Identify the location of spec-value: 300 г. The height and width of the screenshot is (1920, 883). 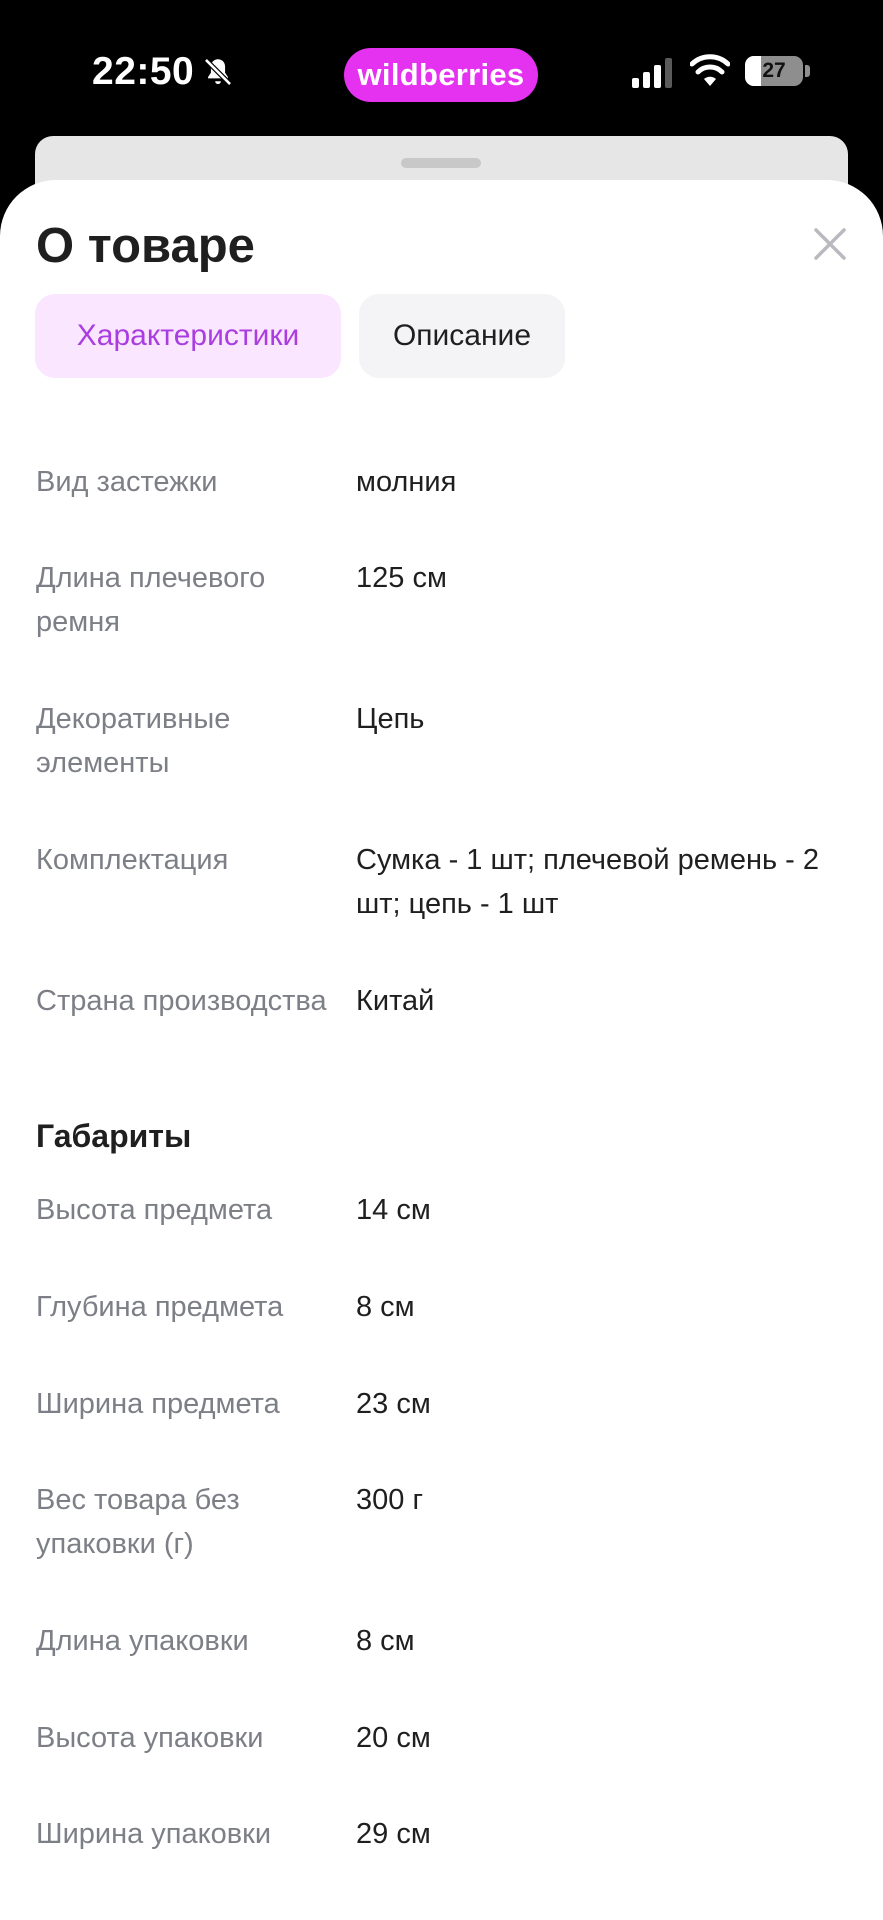
(390, 1500).